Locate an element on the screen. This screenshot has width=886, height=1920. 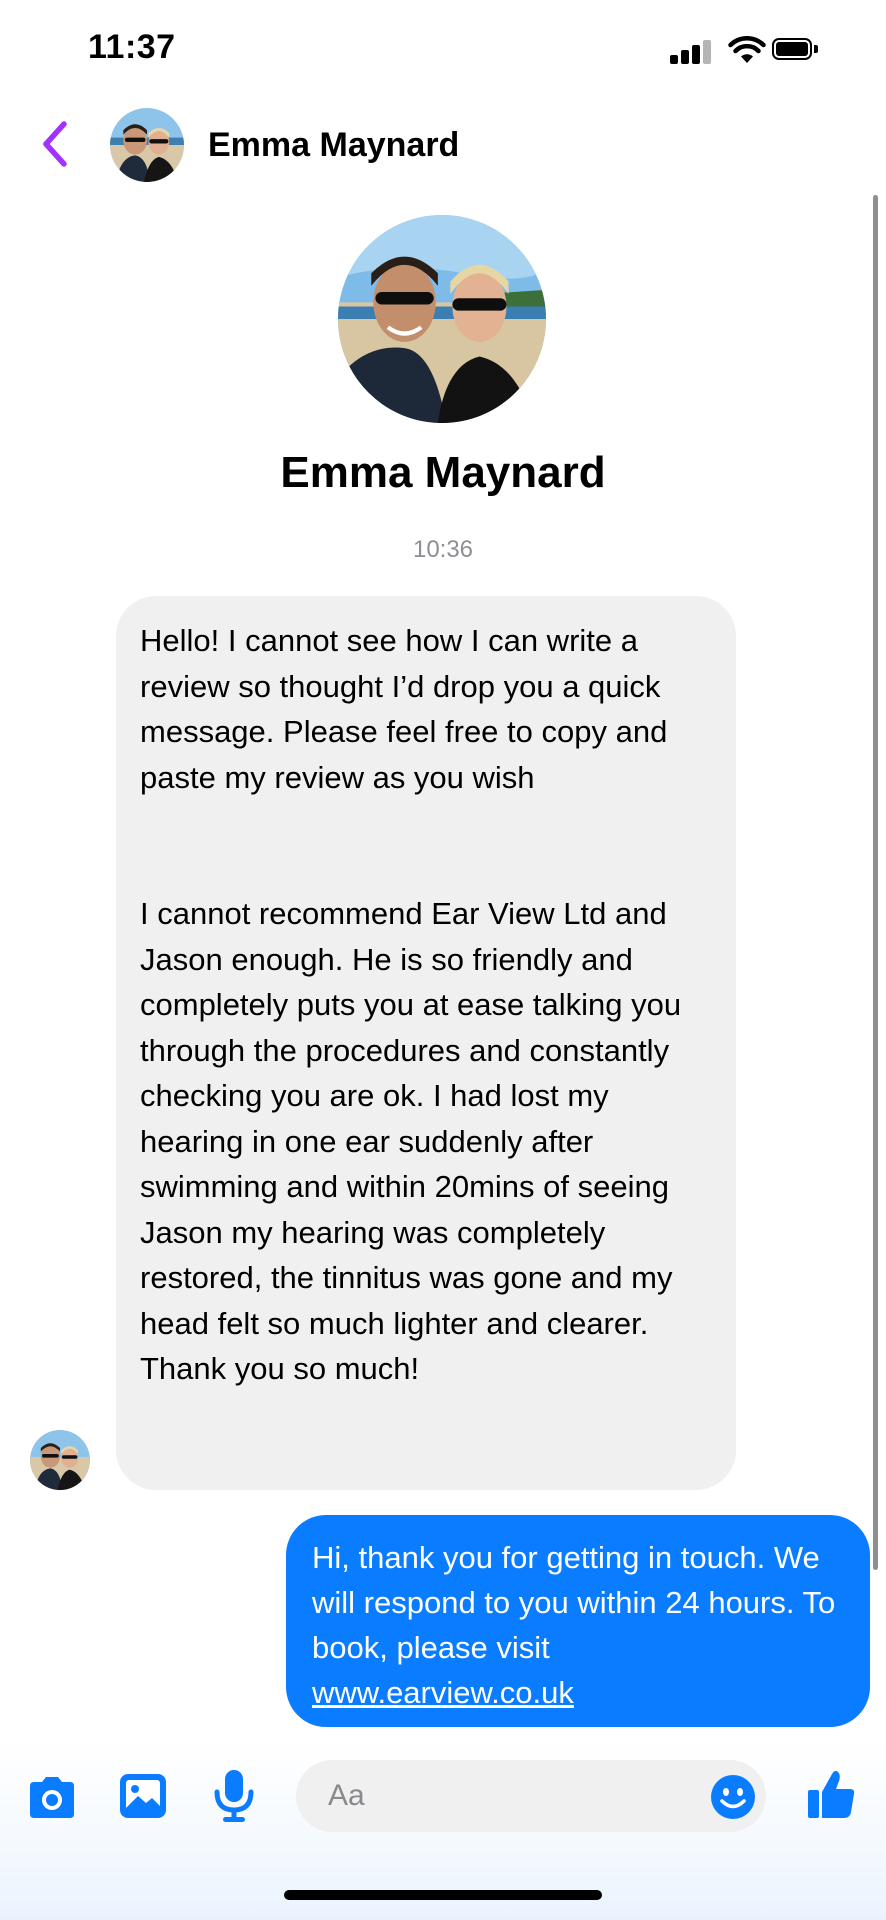
camera-icon is located at coordinates (52, 1798).